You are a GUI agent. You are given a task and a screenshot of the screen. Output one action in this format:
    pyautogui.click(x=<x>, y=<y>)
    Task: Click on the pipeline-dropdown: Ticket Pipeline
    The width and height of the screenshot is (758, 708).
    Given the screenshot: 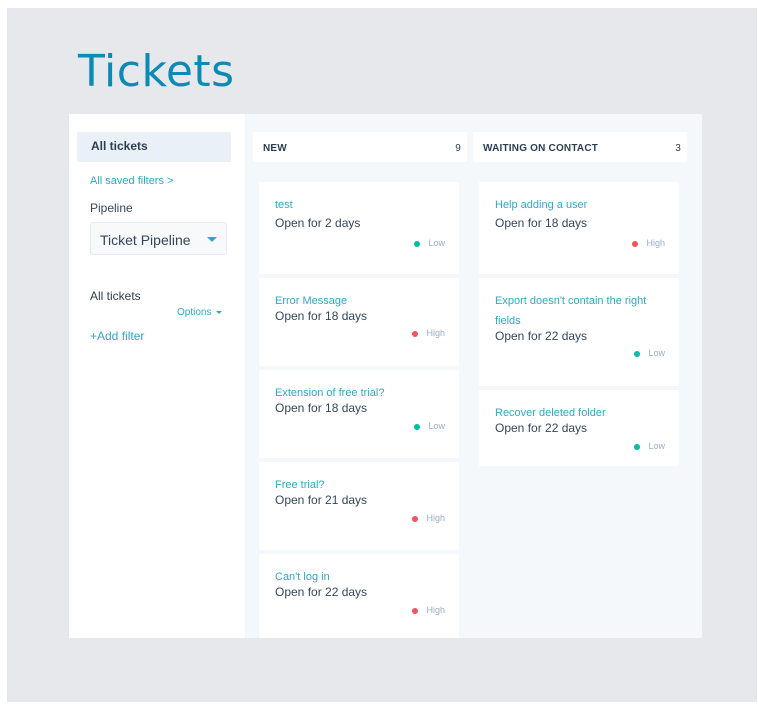 What is the action you would take?
    pyautogui.click(x=158, y=238)
    